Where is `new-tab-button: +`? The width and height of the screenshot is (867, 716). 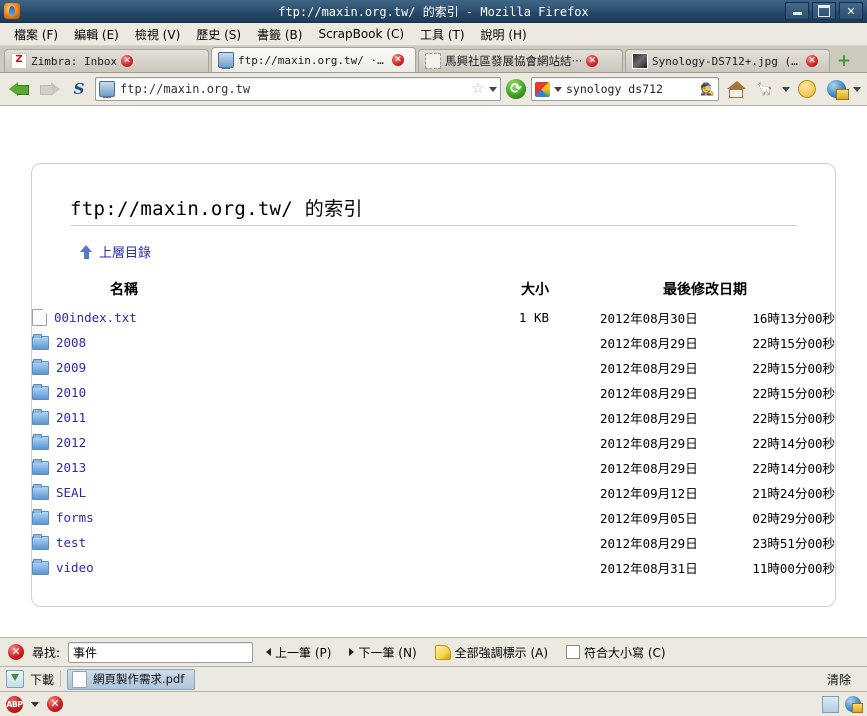
new-tab-button: + is located at coordinates (844, 61).